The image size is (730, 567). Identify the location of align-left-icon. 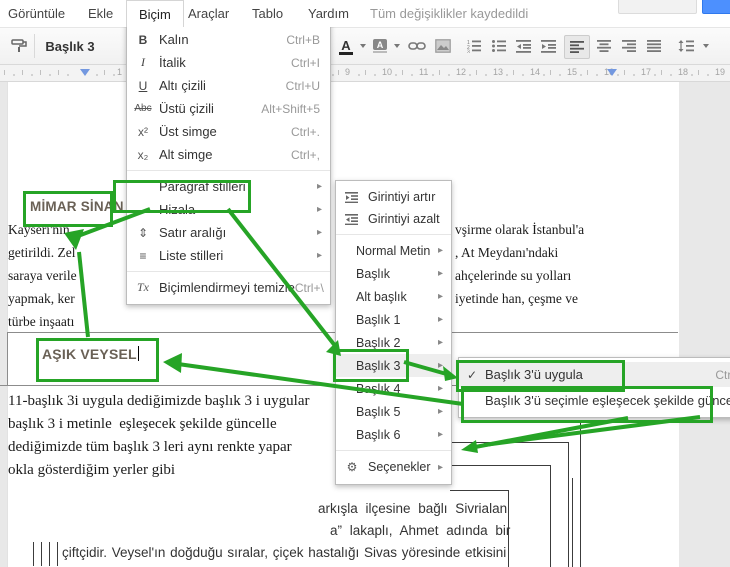
(577, 47).